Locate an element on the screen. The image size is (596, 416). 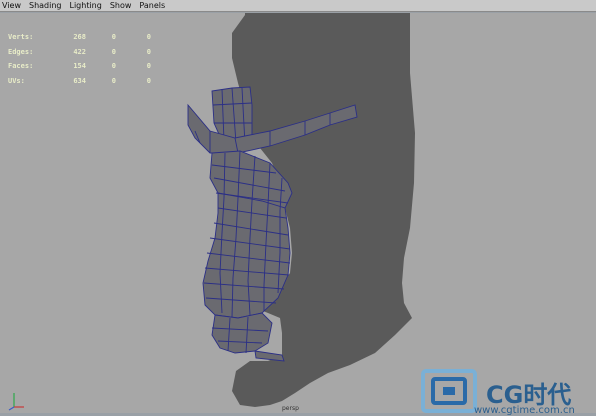
watermark-url: www.cgtime.com.cn is located at coordinates (524, 410).